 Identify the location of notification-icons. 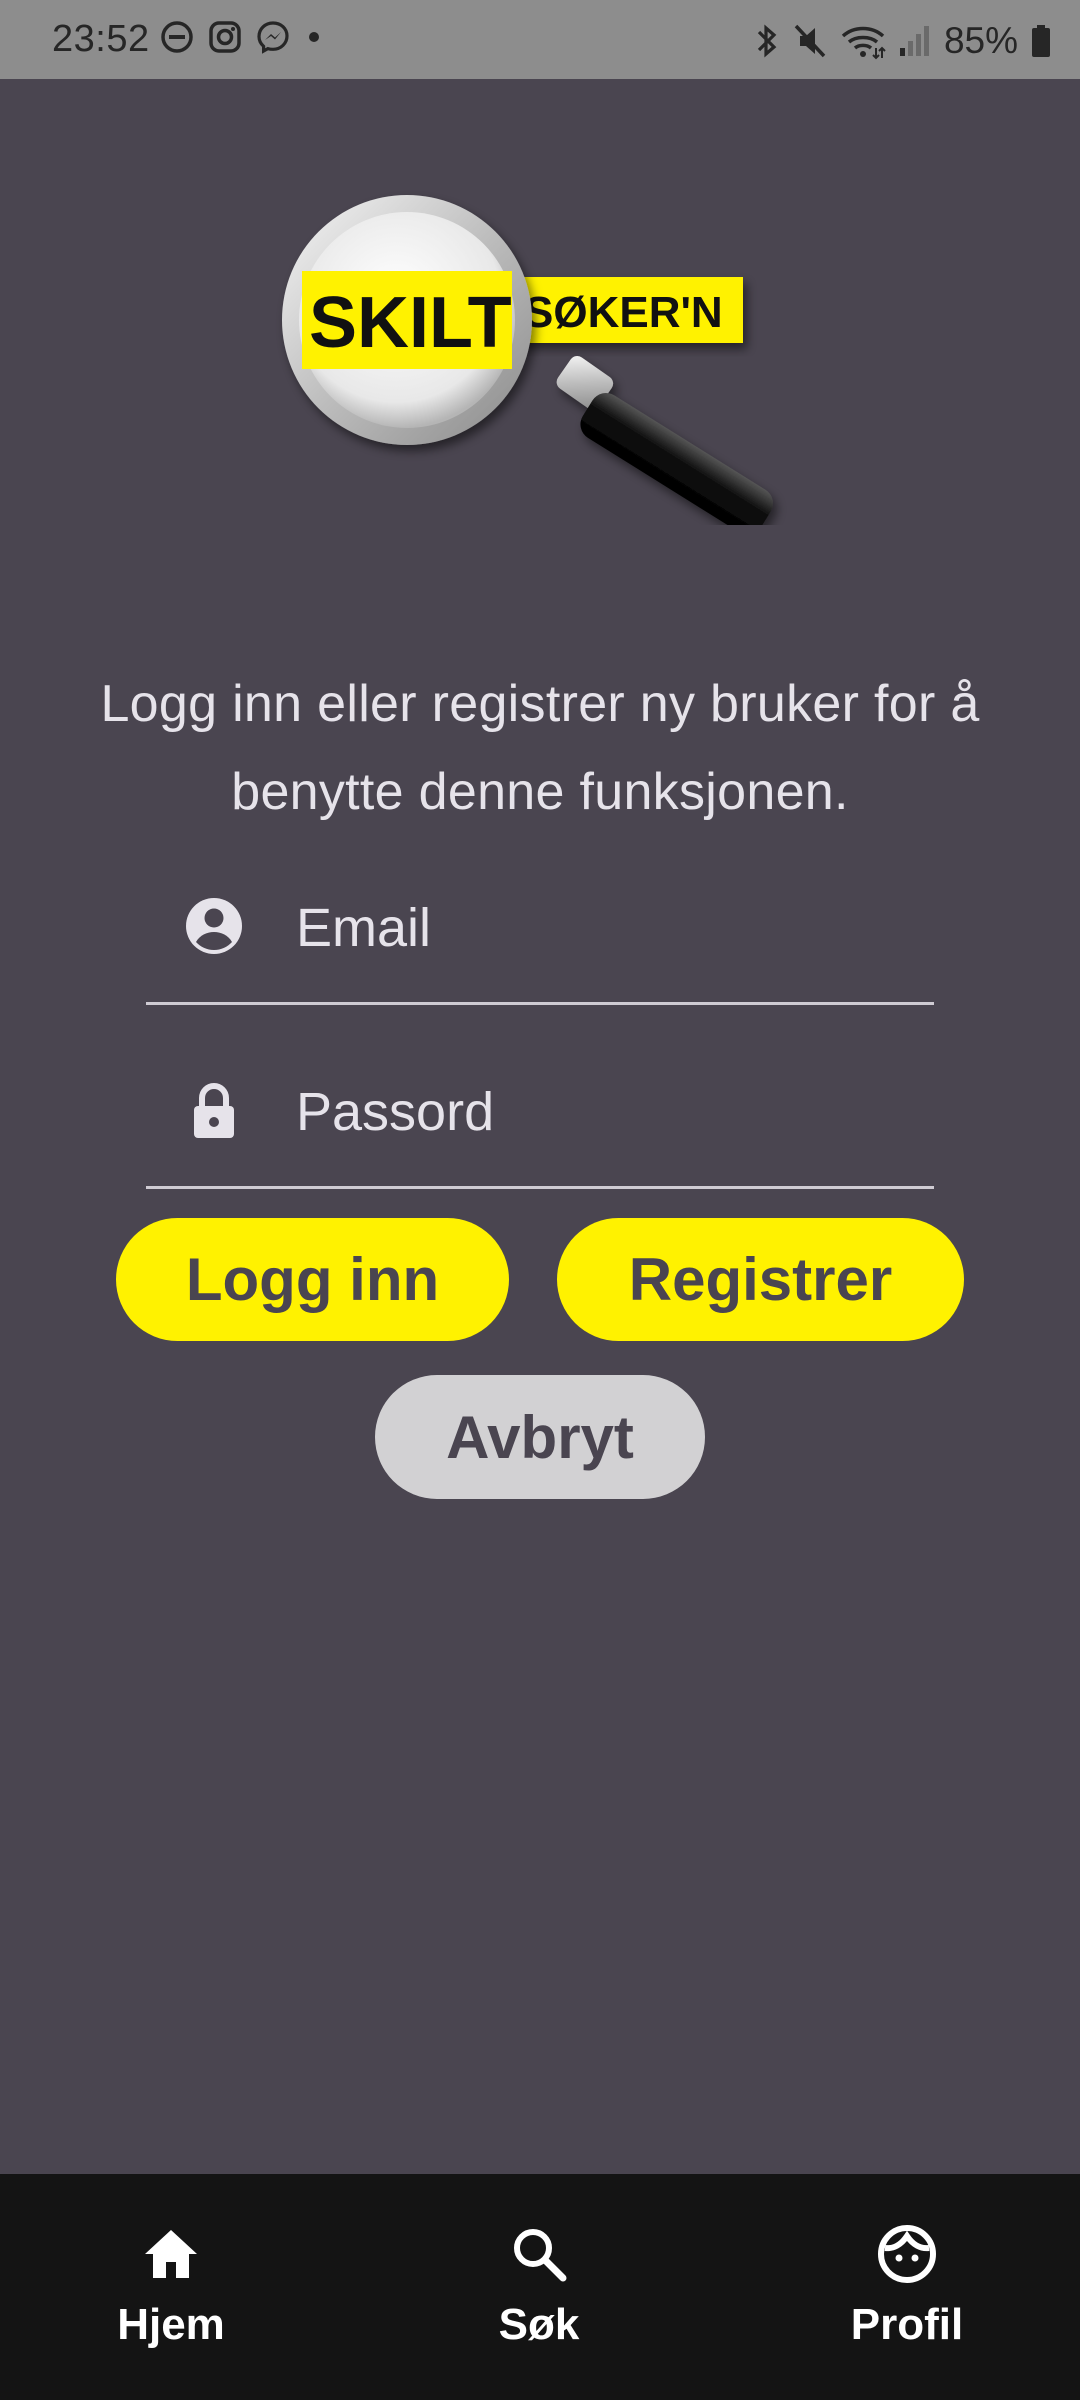
(242, 37).